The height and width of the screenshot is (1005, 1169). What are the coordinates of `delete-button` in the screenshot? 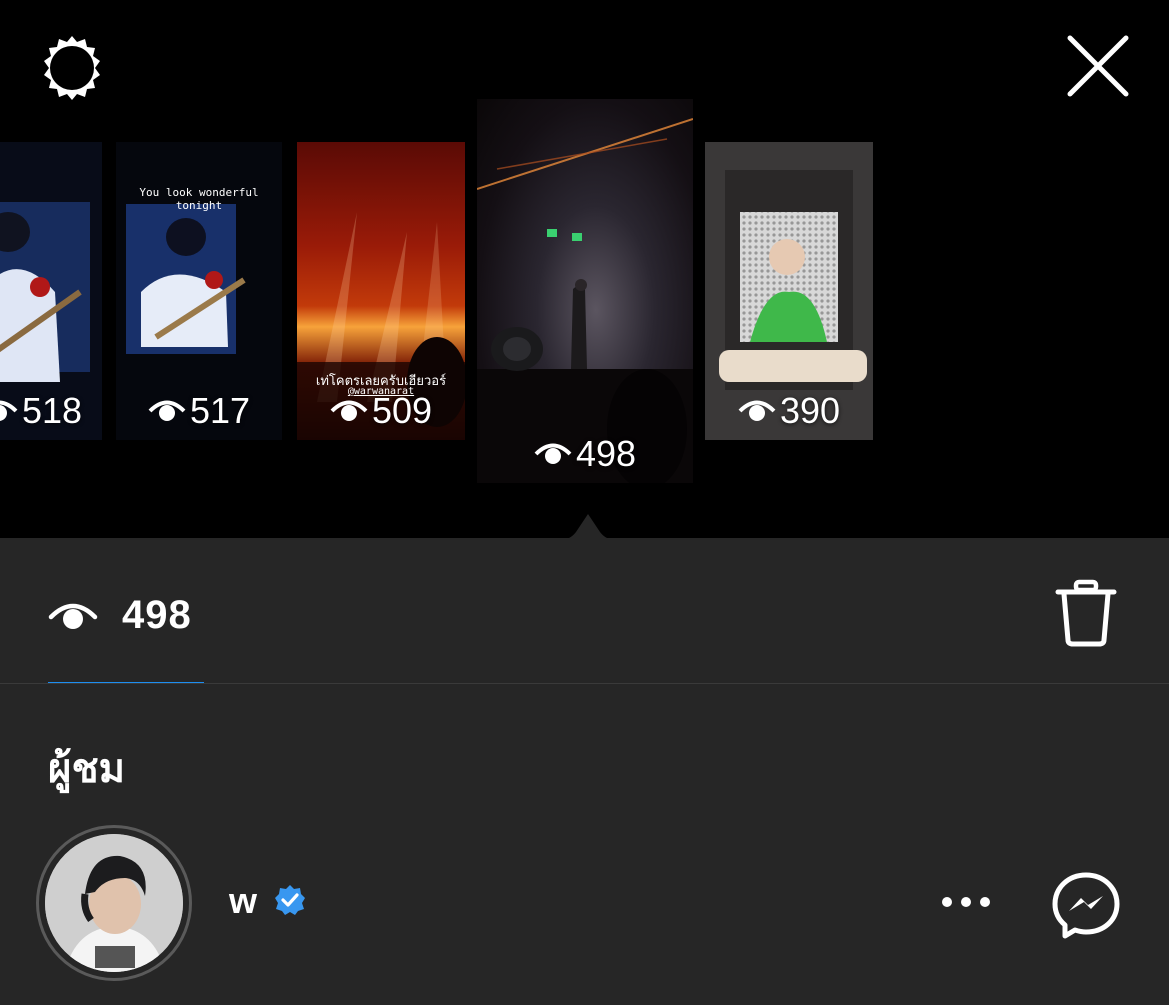 It's located at (1086, 613).